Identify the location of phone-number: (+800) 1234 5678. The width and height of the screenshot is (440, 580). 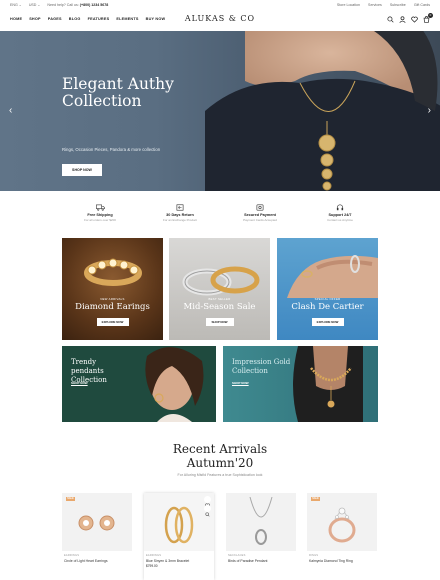
(94, 5).